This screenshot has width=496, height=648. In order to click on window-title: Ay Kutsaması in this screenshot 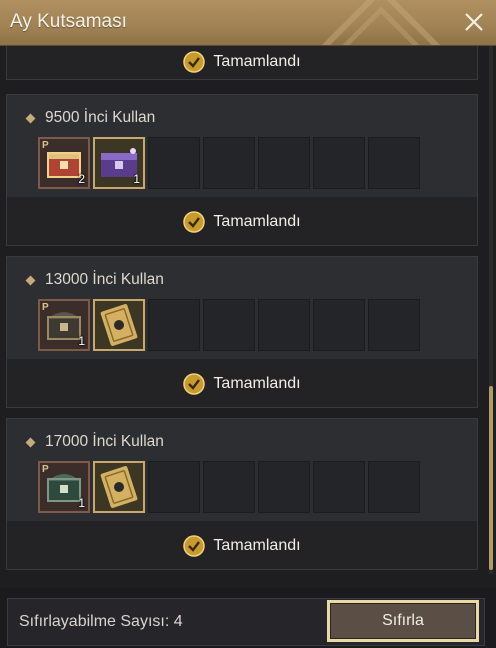, I will do `click(68, 21)`.